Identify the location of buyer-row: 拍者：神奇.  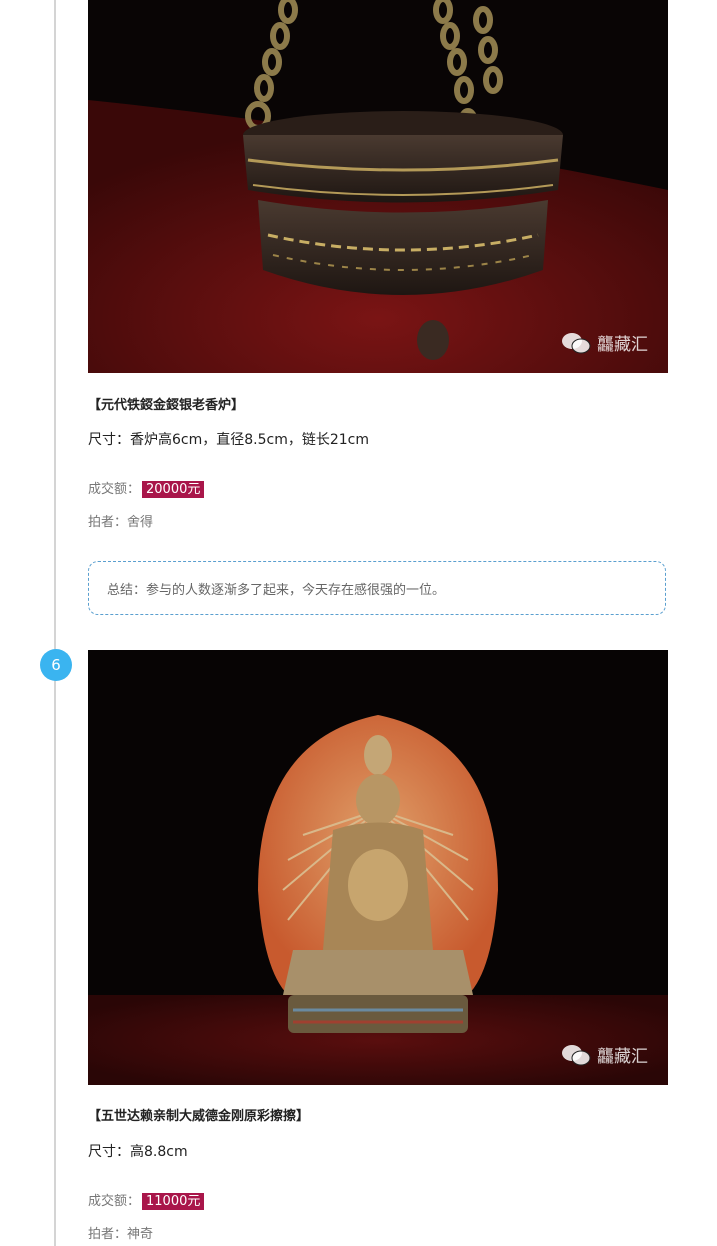
(120, 1232).